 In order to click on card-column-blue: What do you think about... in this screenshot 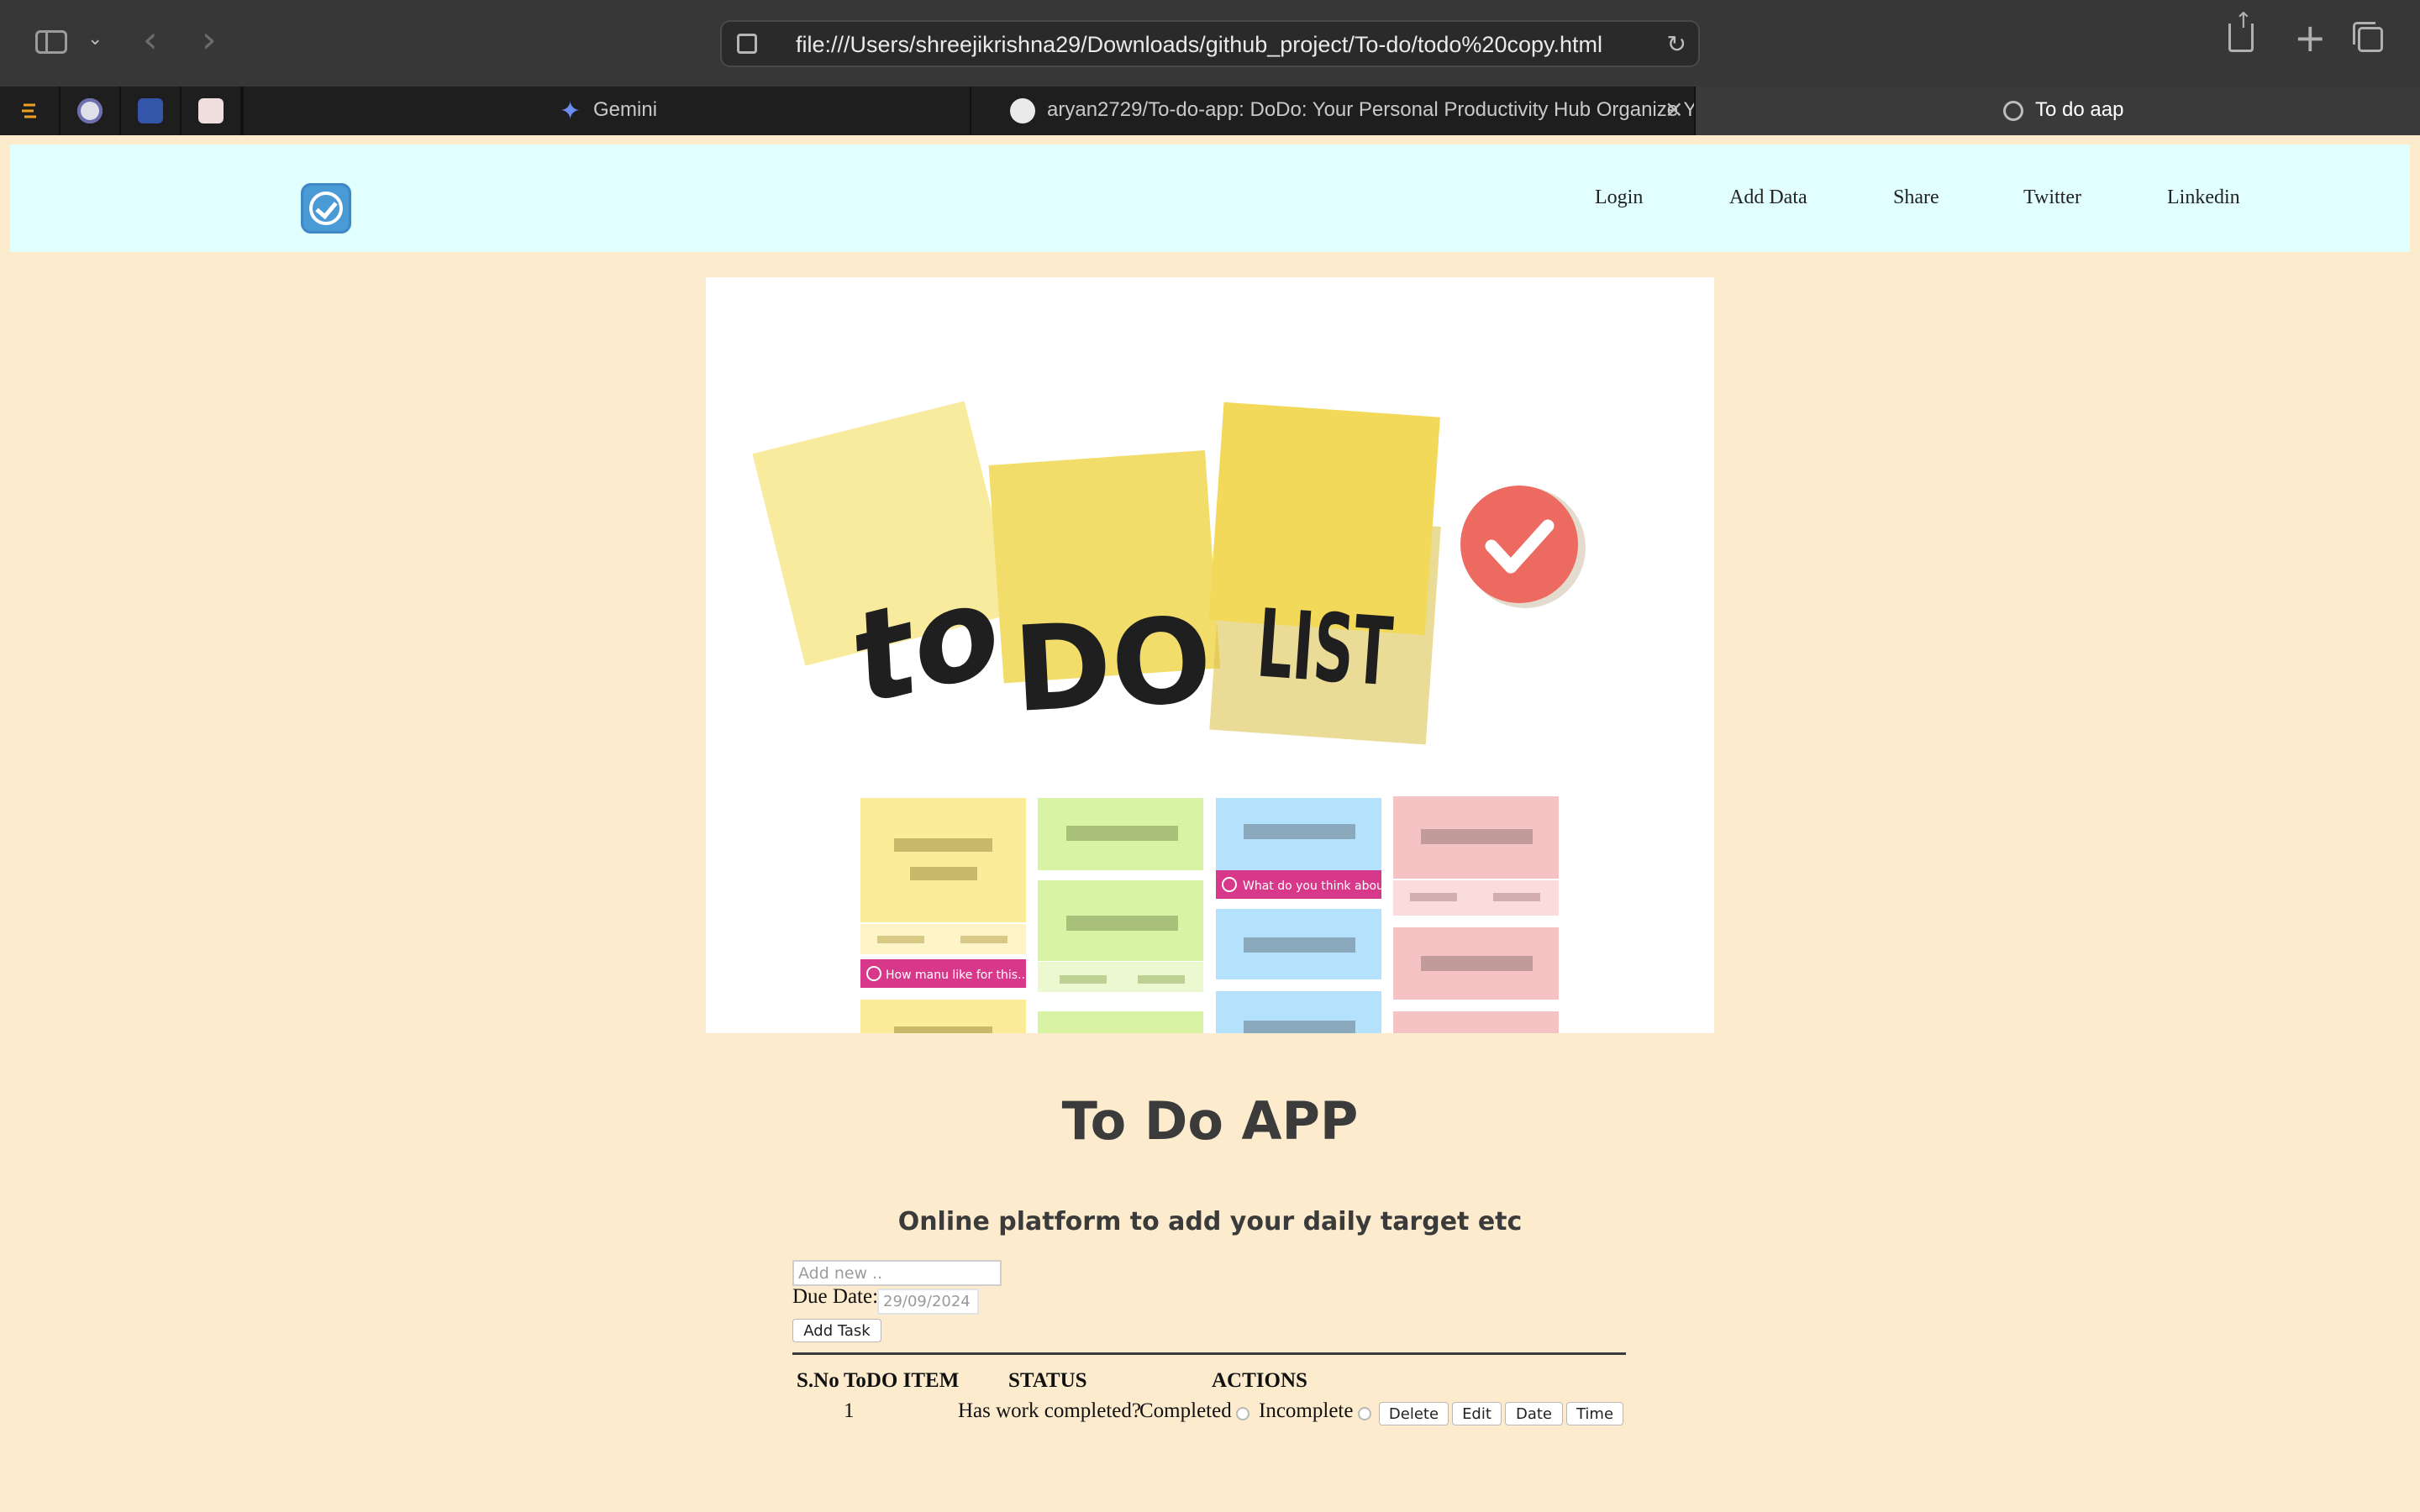, I will do `click(1308, 915)`.